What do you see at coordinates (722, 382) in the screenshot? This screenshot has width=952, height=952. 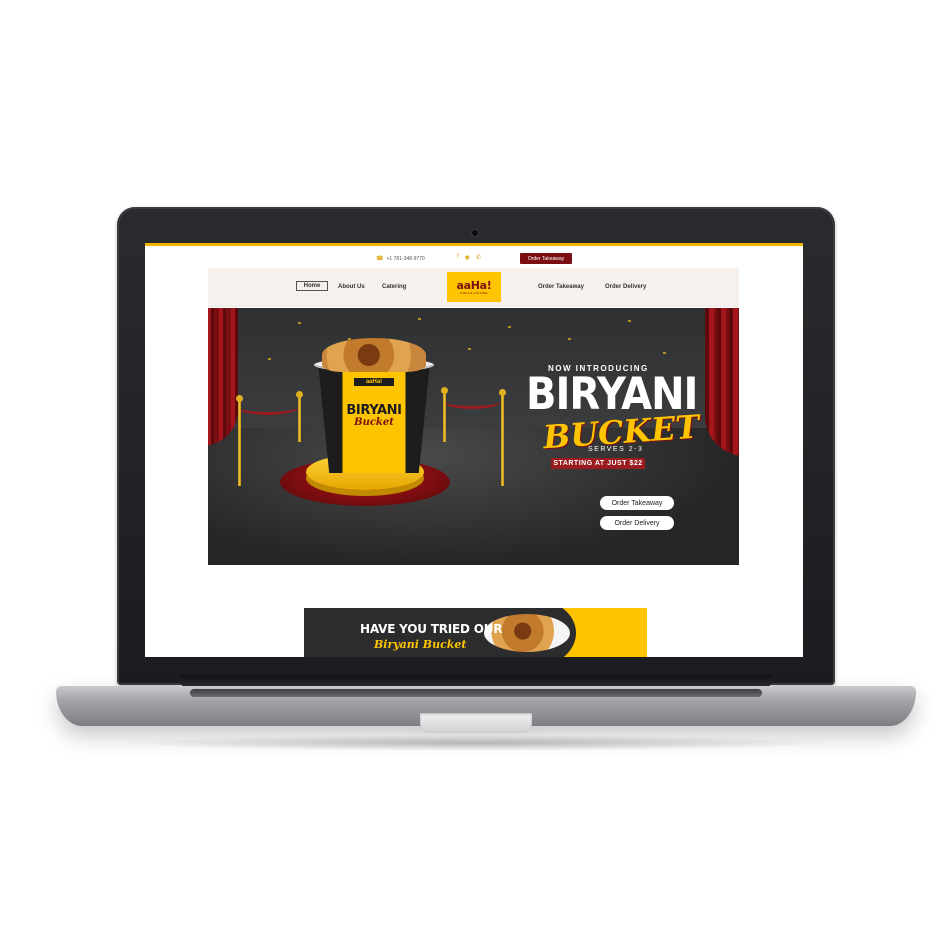 I see `curtain-right` at bounding box center [722, 382].